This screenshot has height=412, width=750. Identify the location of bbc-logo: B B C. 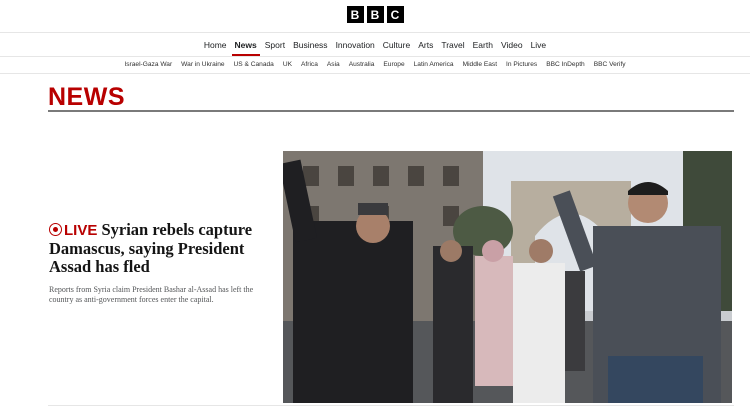
(375, 15).